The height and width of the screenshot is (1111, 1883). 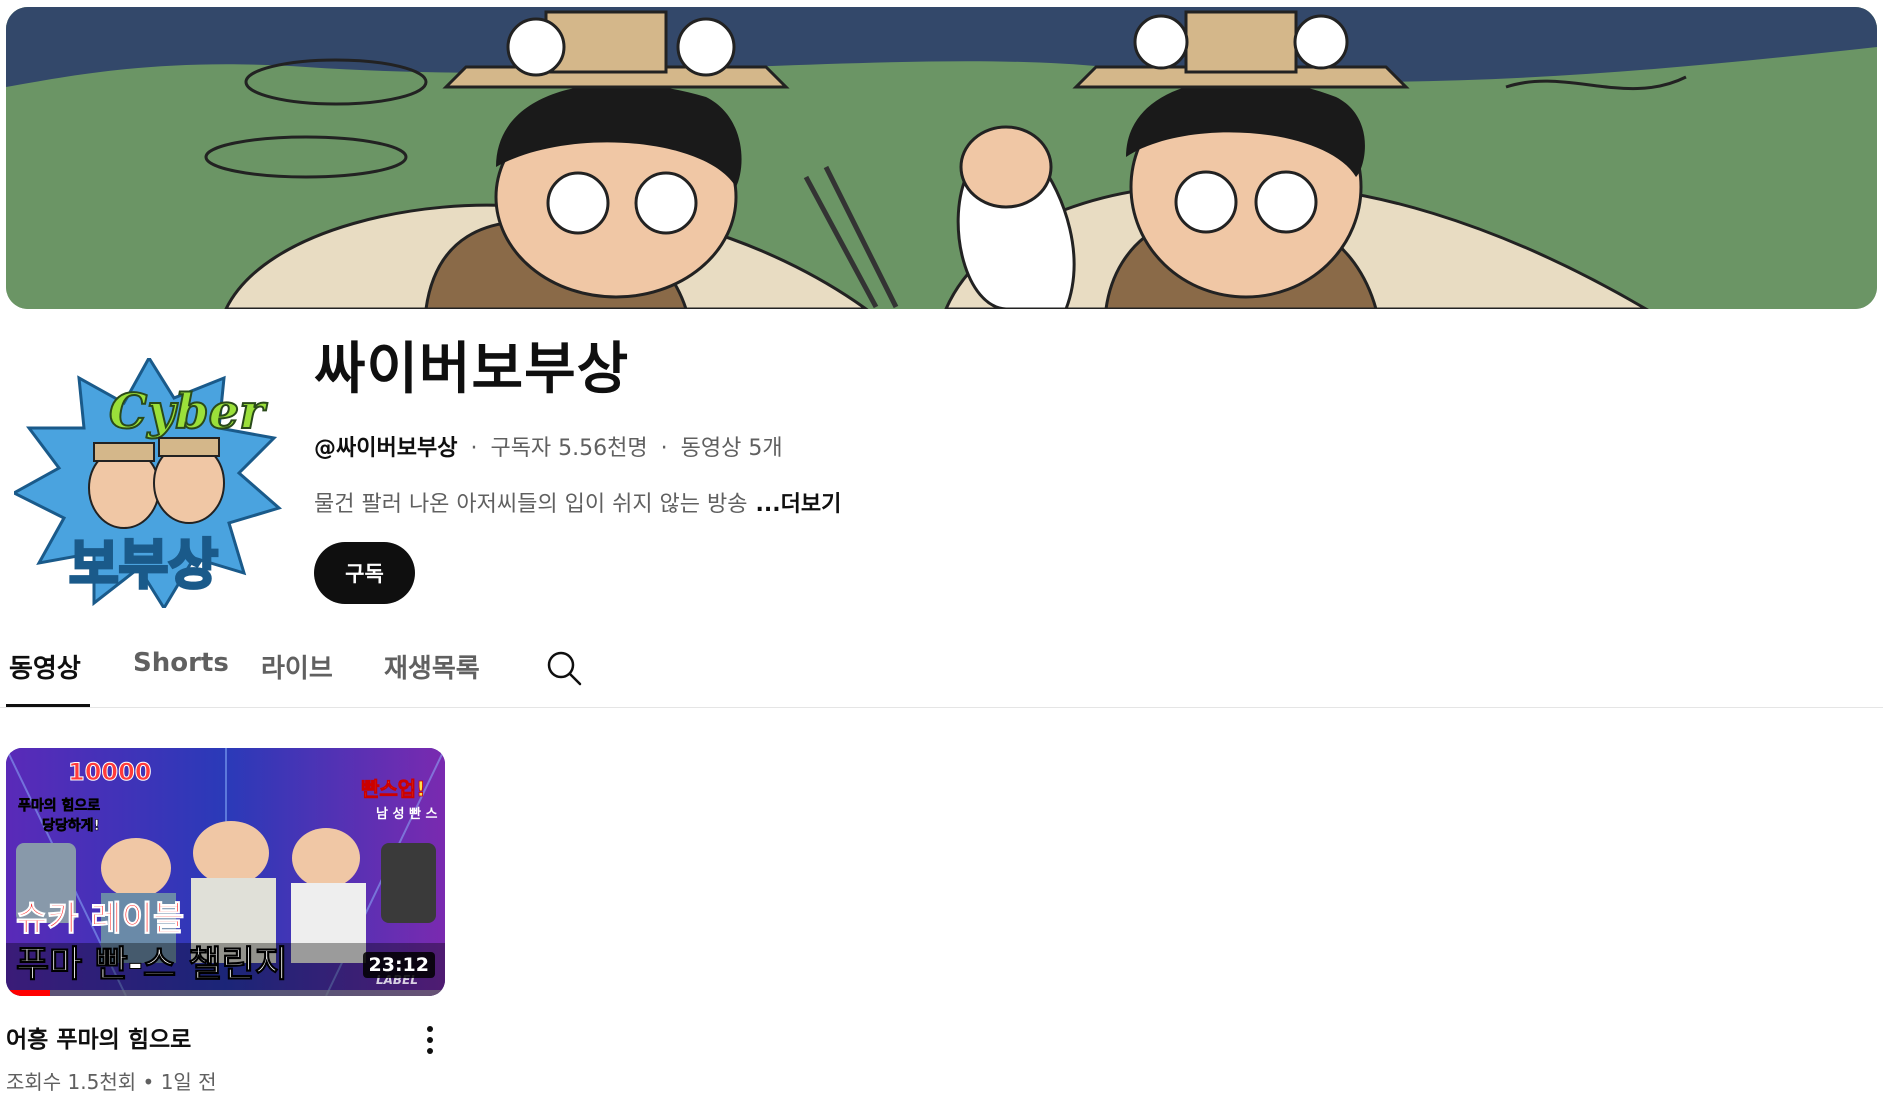 What do you see at coordinates (406, 814) in the screenshot?
I see `thumb-sign: 남 성 빤 스` at bounding box center [406, 814].